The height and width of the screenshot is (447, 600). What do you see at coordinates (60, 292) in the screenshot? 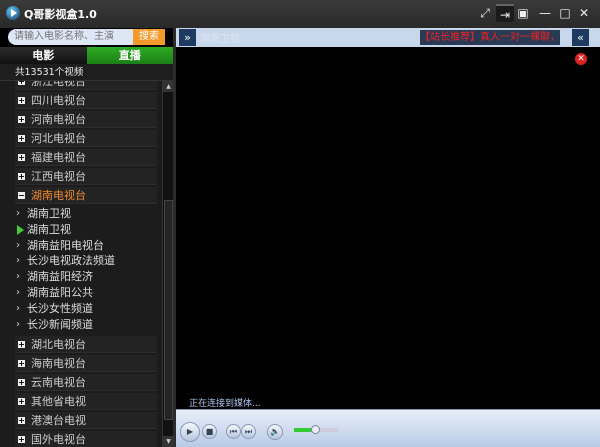
I see `item-label: 湖南益阳公共` at bounding box center [60, 292].